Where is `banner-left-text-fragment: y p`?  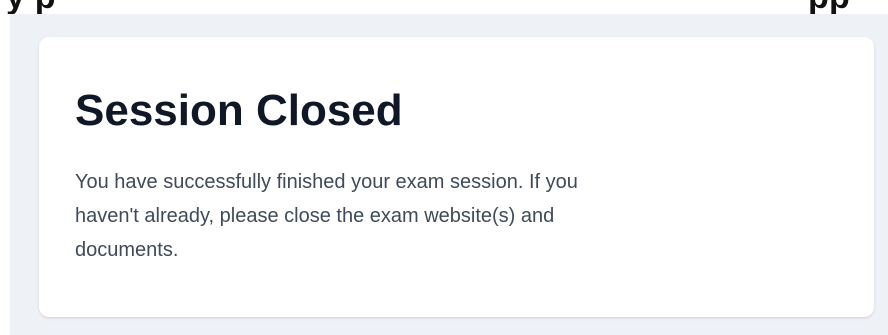 banner-left-text-fragment: y p is located at coordinates (31, 7).